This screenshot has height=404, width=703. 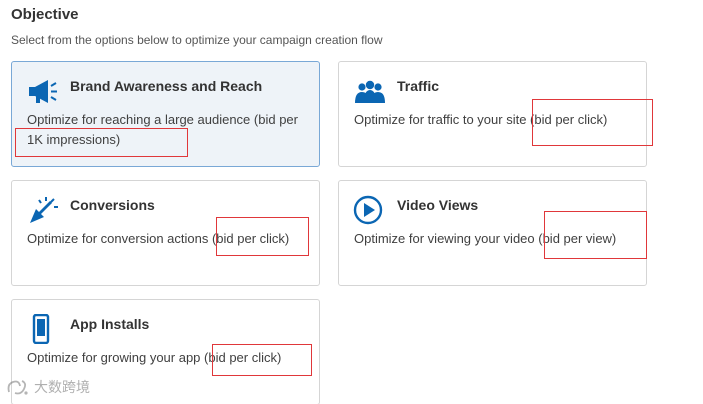 What do you see at coordinates (43, 91) in the screenshot?
I see `megaphone-icon` at bounding box center [43, 91].